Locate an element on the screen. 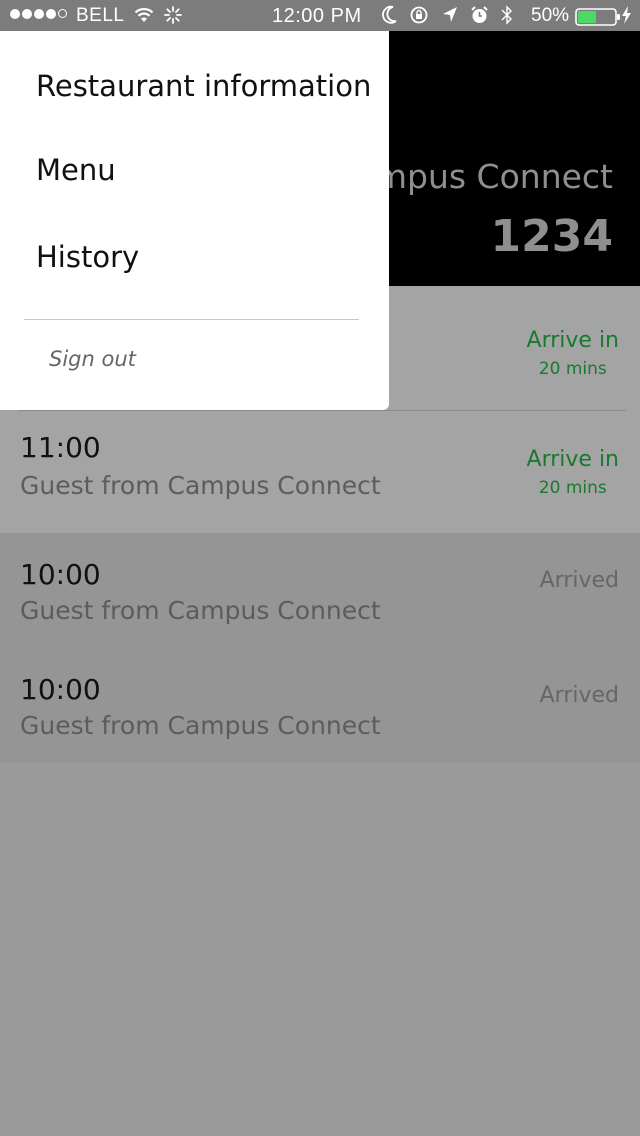 Image resolution: width=640 pixels, height=1136 pixels. wifi-icon is located at coordinates (144, 17).